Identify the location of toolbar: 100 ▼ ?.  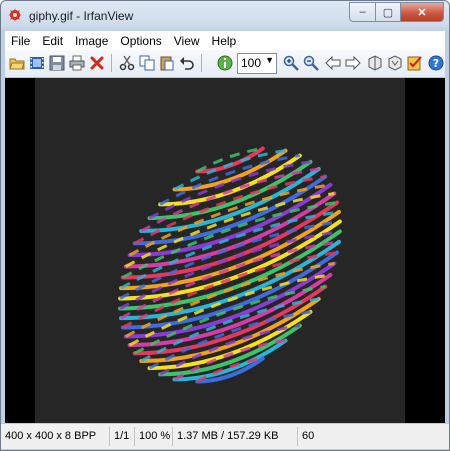
(225, 64).